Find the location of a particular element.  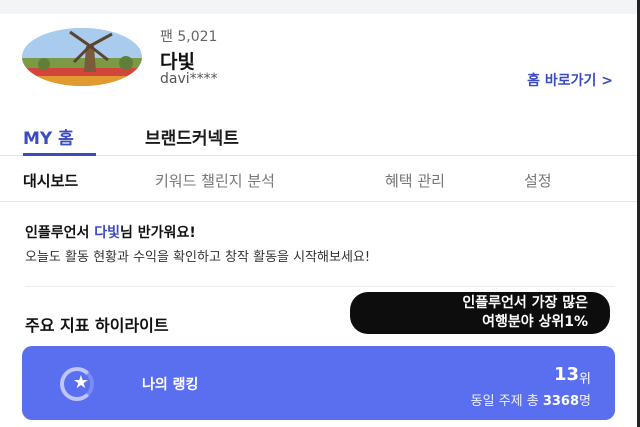

avatar is located at coordinates (82, 57).